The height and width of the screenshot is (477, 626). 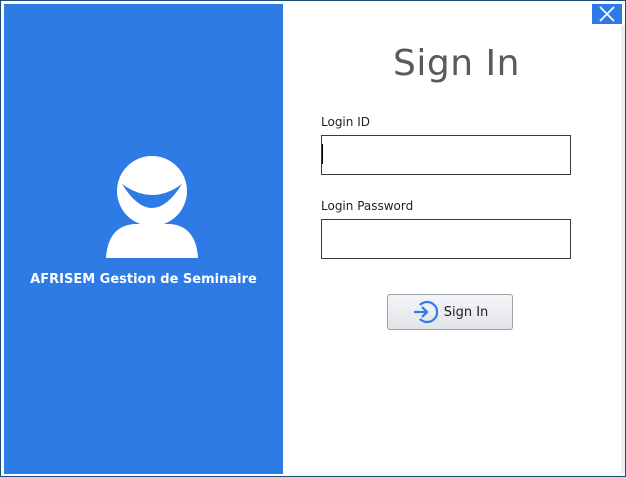 I want to click on close-icon, so click(x=607, y=14).